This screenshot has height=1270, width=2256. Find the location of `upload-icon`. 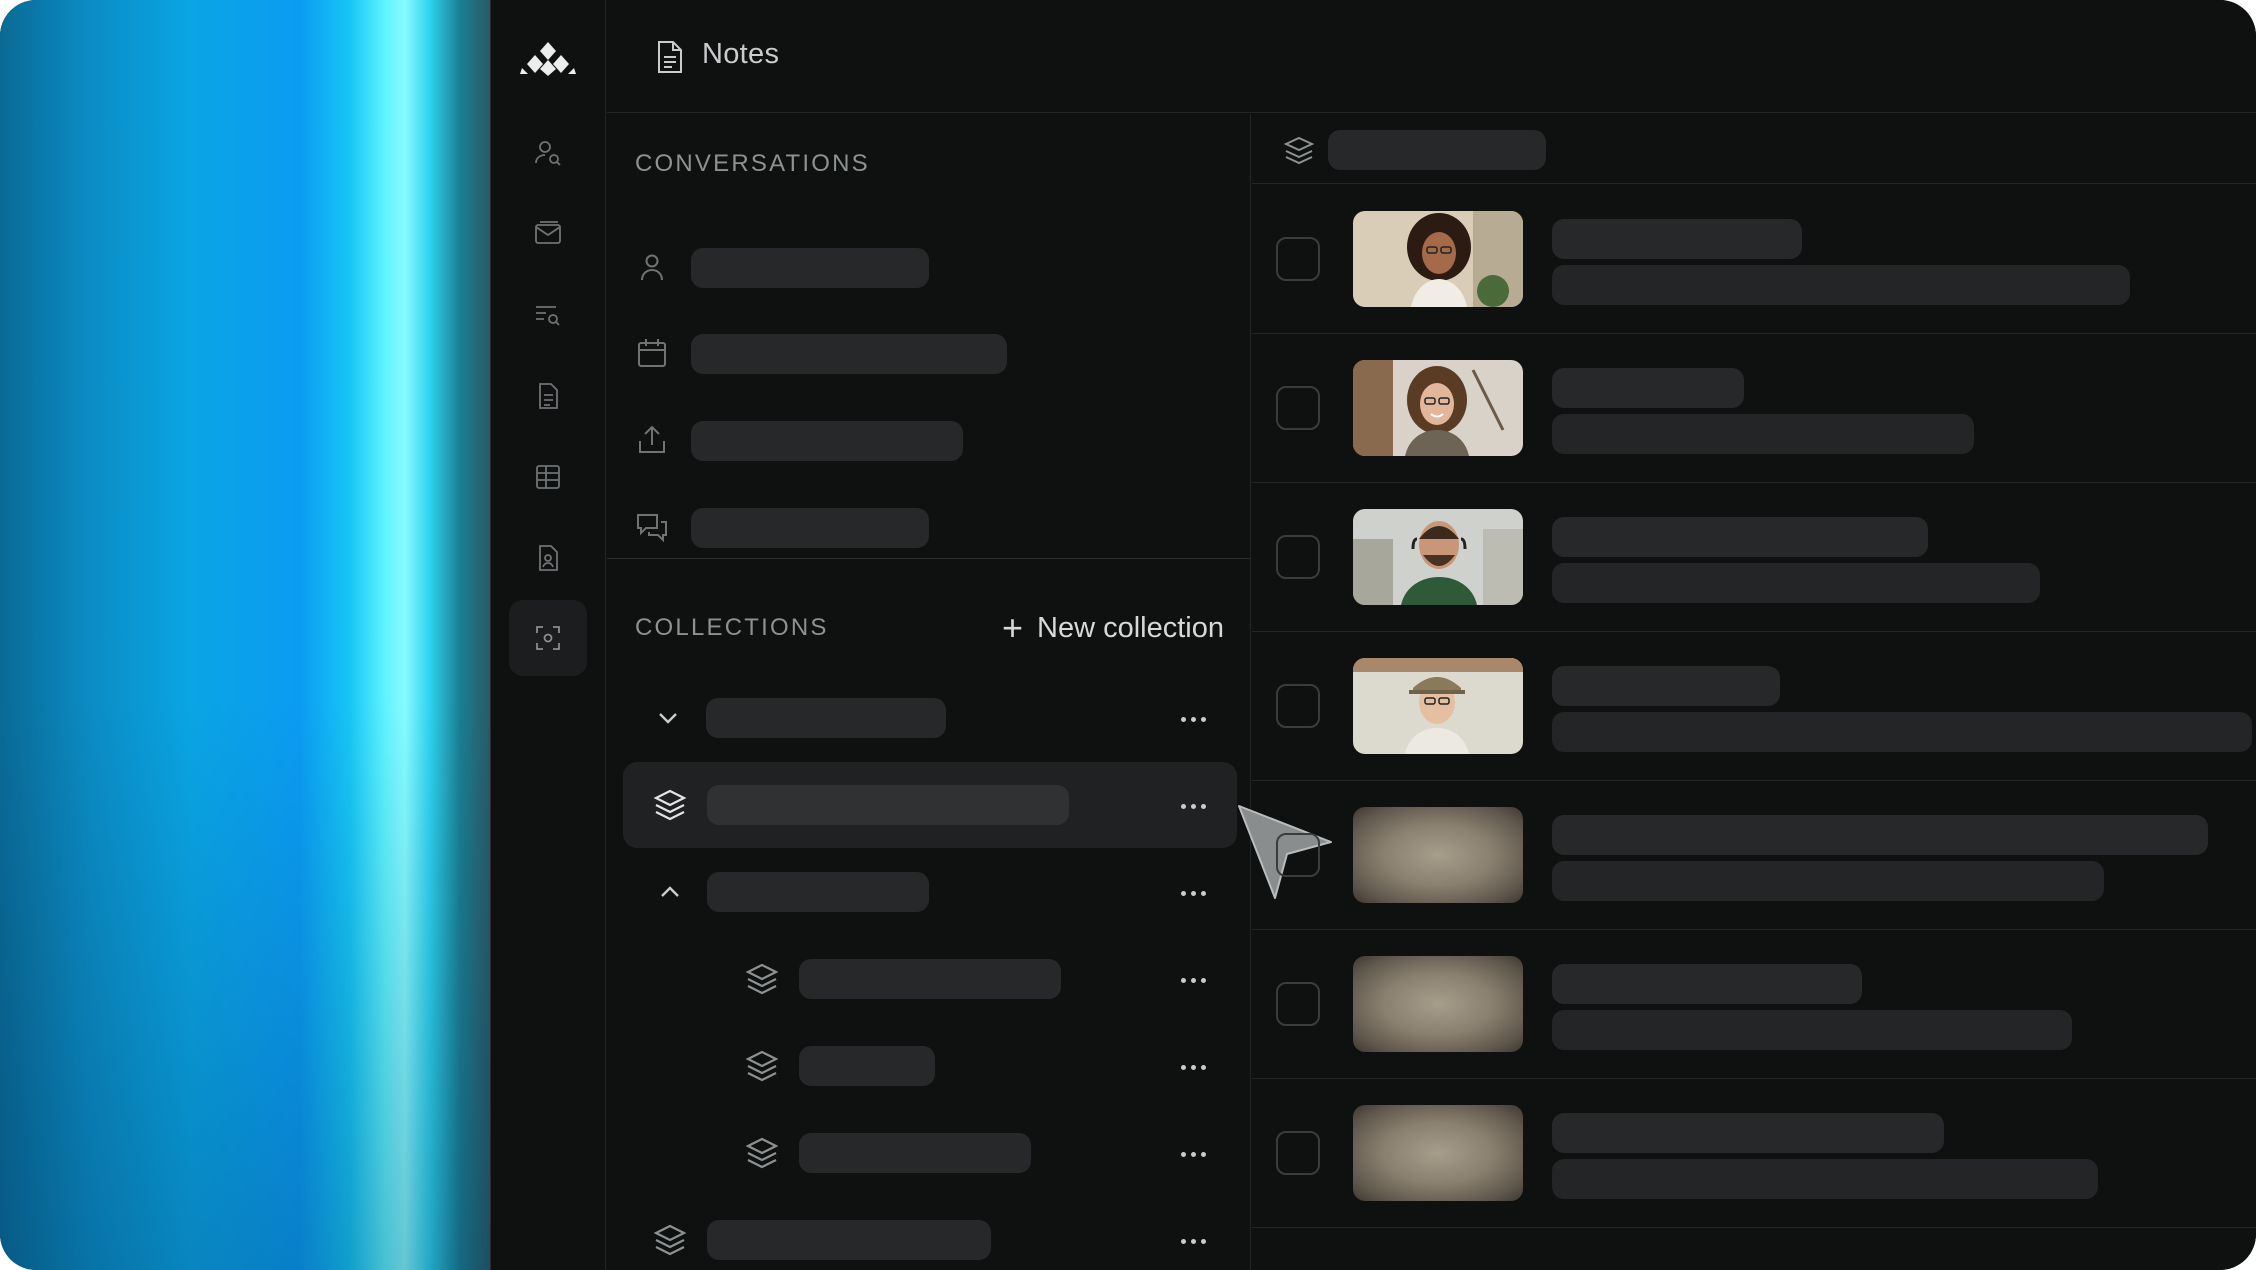

upload-icon is located at coordinates (652, 439).